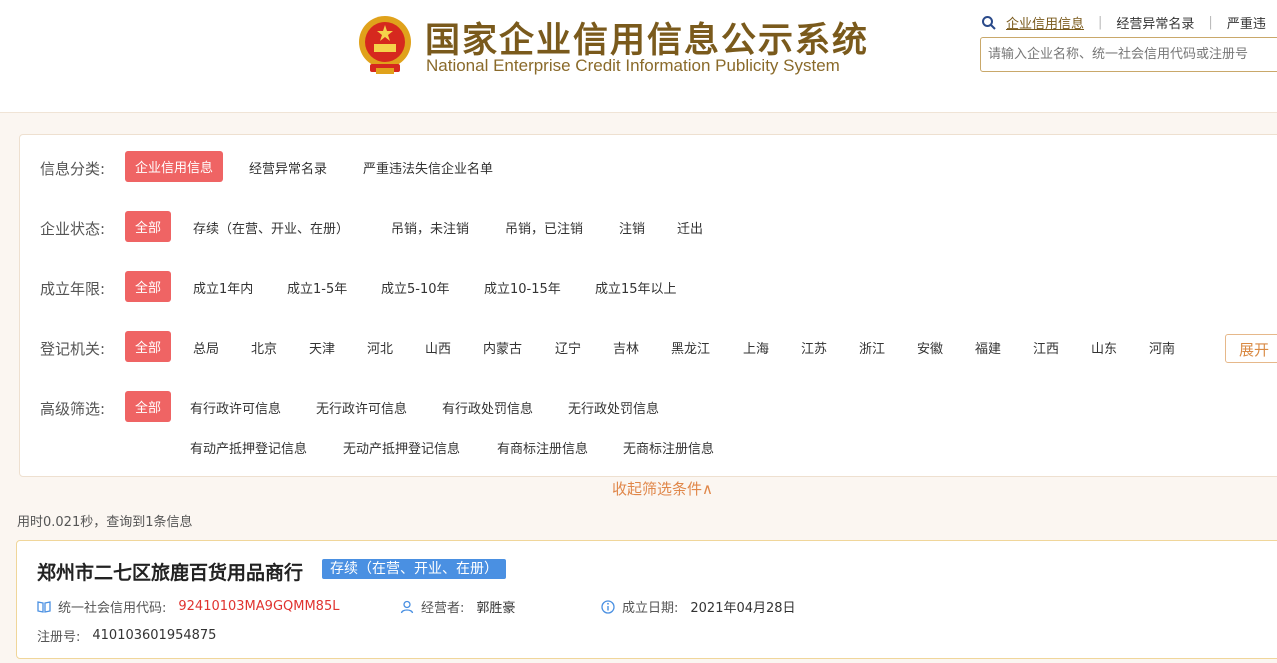 This screenshot has height=663, width=1277. I want to click on category-row: 企业信用信息 经营异常名录 严重违法失信企业名单, so click(648, 166).